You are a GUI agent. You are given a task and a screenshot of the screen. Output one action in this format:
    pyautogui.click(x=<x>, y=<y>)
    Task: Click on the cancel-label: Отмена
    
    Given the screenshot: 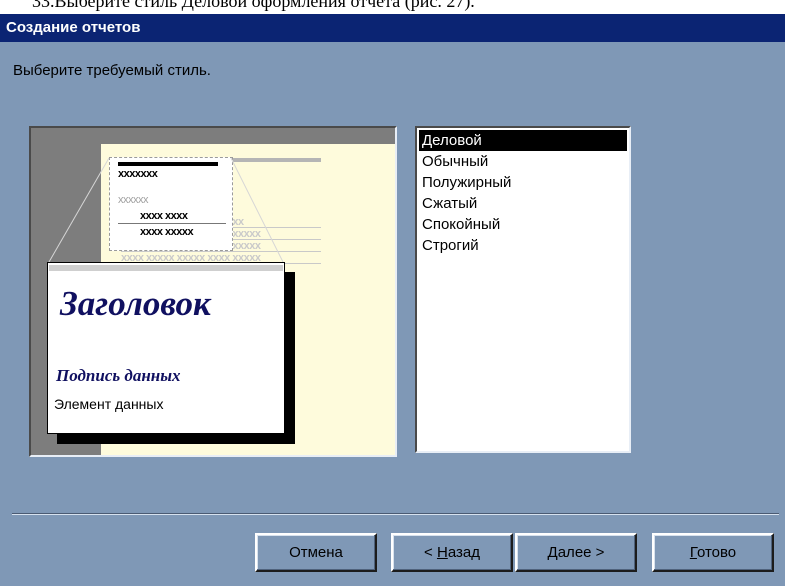 What is the action you would take?
    pyautogui.click(x=316, y=552)
    